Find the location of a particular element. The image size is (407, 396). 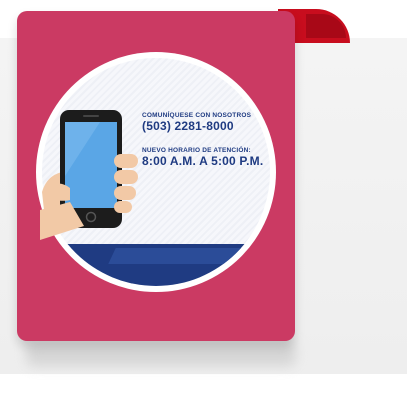

sleeve-shade is located at coordinates (182, 256).